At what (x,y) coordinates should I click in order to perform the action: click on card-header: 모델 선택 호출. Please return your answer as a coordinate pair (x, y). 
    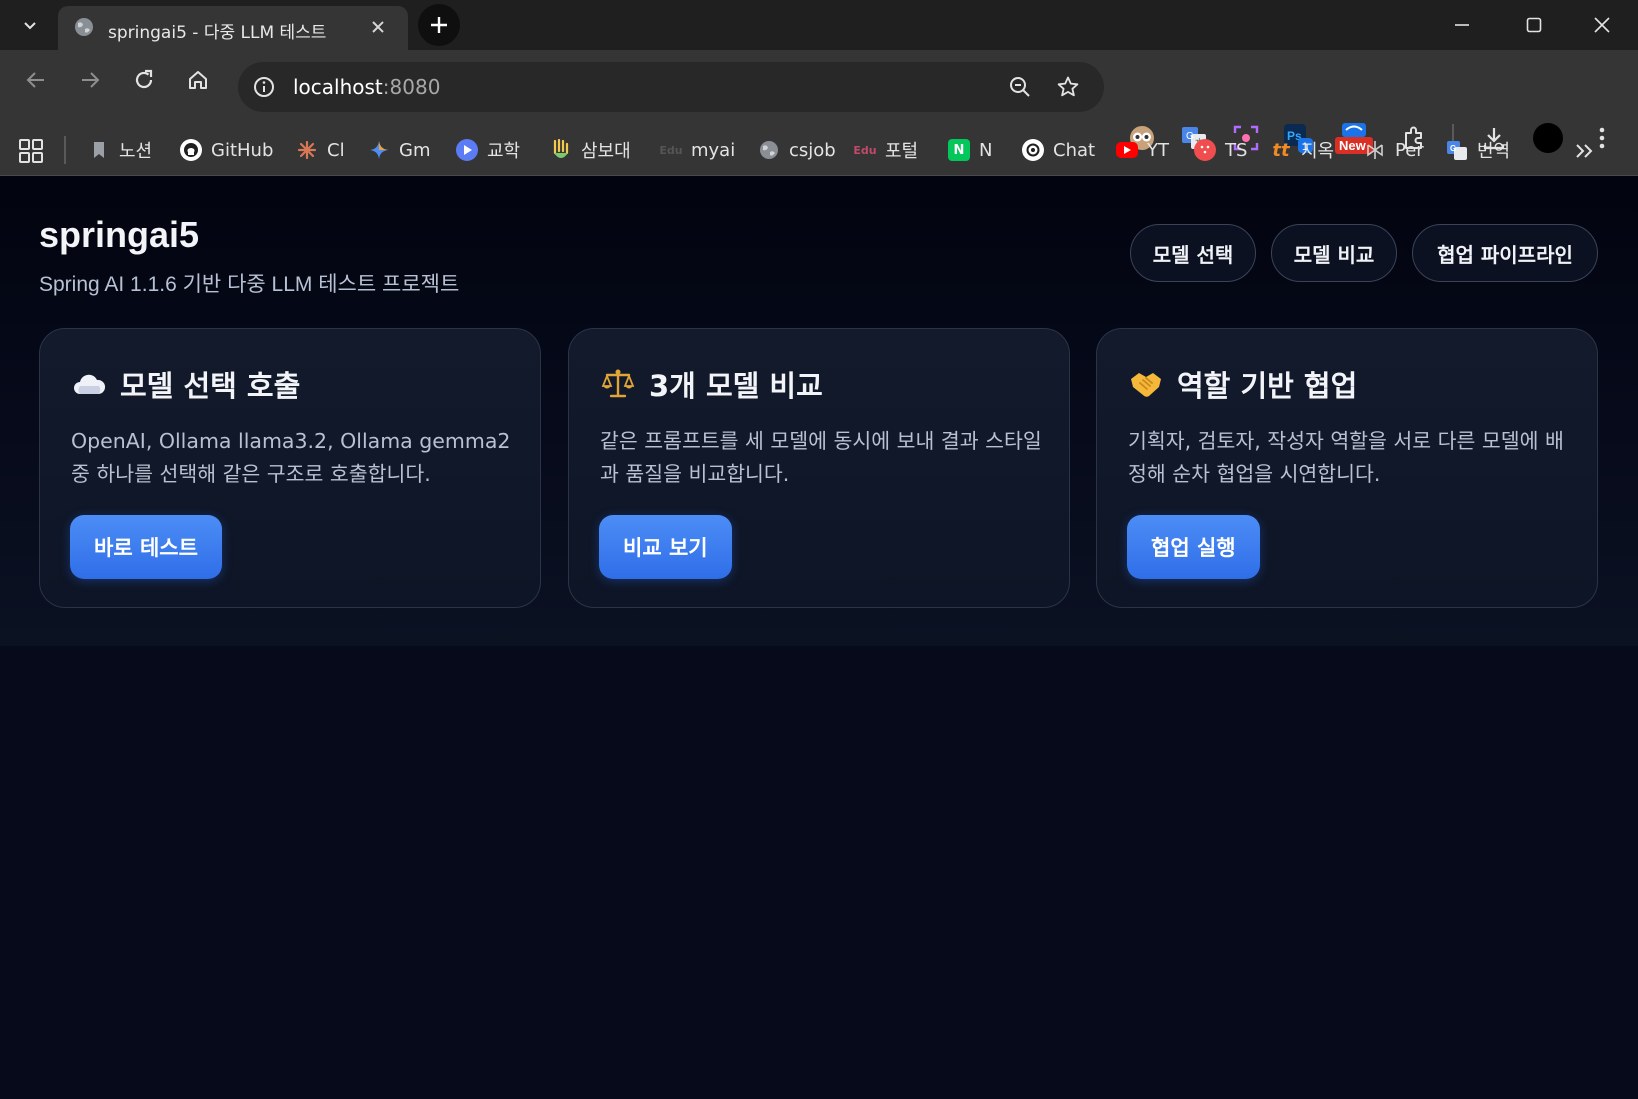
    Looking at the image, I should click on (186, 384).